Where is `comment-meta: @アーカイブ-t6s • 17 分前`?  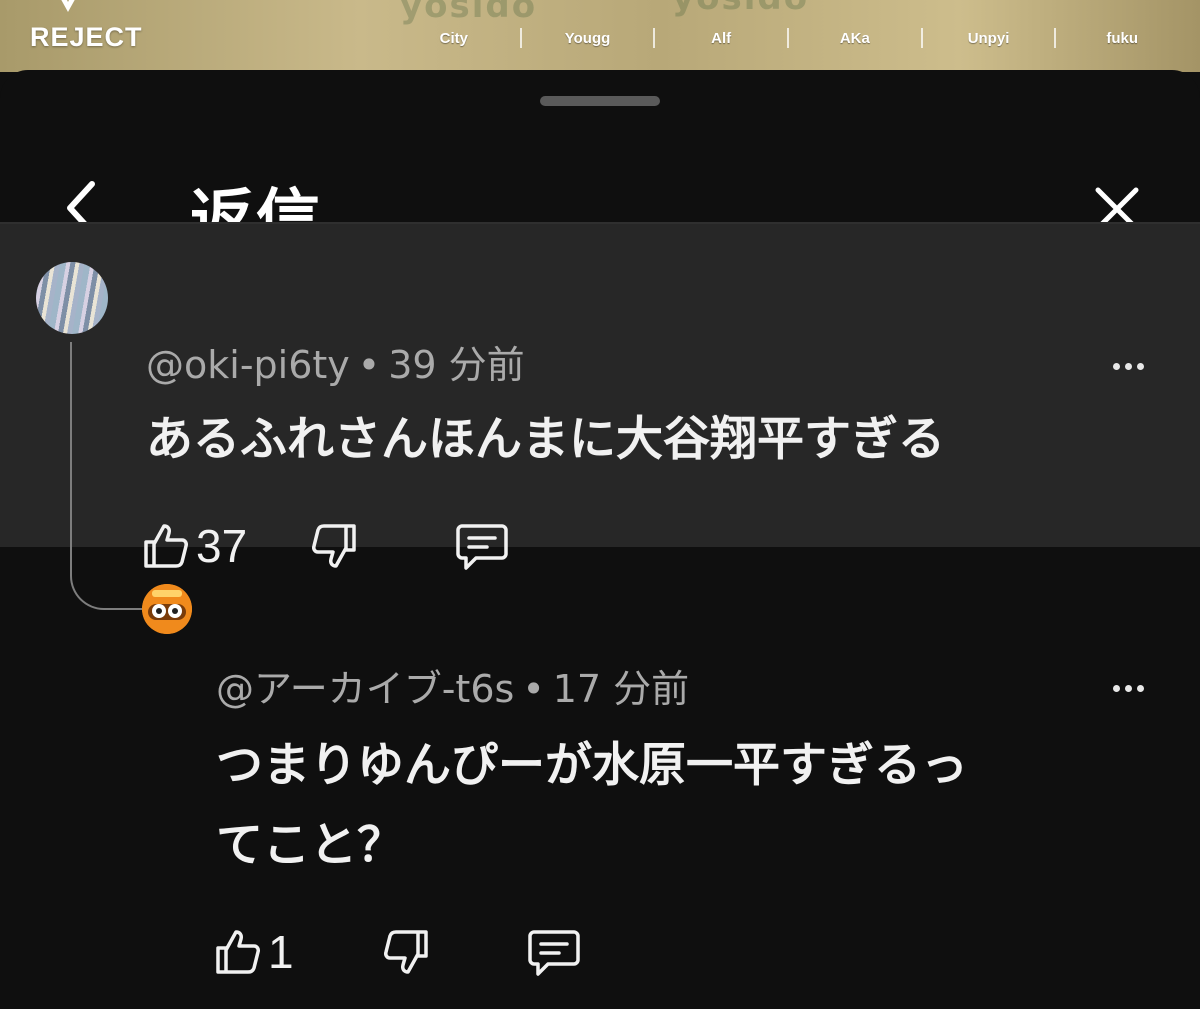
comment-meta: @アーカイブ-t6s • 17 分前 is located at coordinates (452, 685).